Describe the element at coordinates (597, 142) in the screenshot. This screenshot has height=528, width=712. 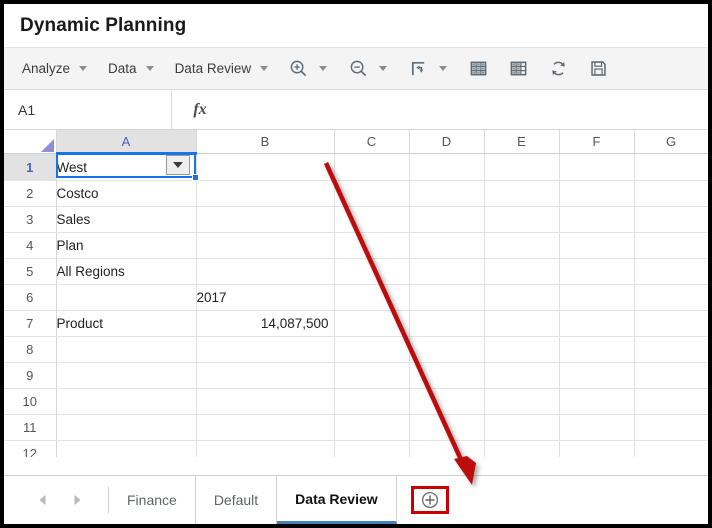
I see `column-header-f: F` at that location.